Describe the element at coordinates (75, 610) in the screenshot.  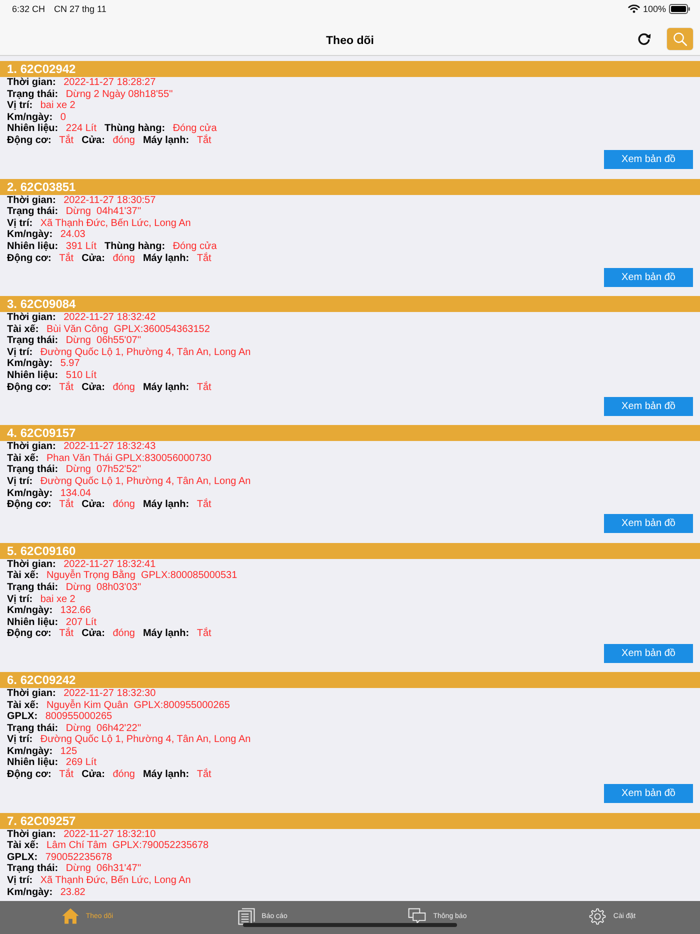
I see `field-value: 132.66` at that location.